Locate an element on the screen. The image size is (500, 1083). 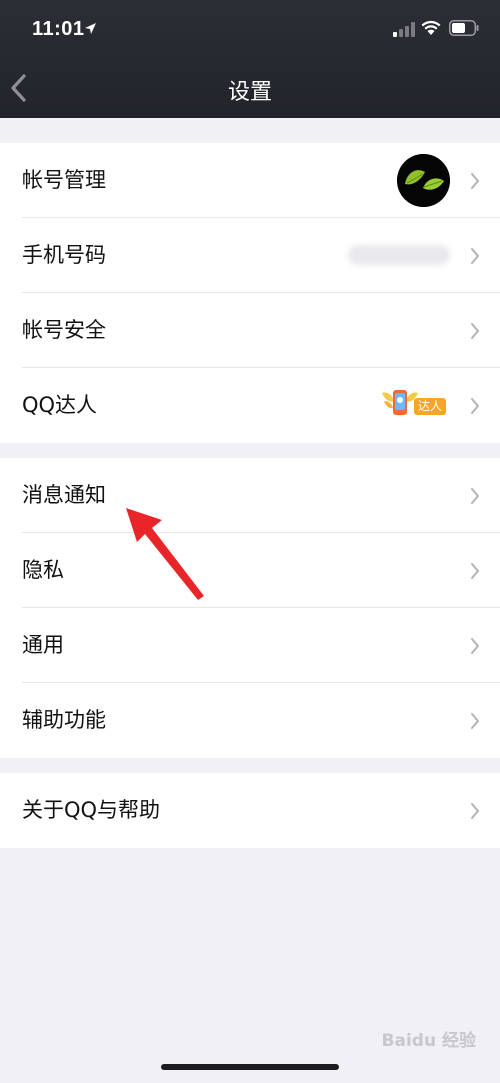
row-label: 帐号管理 is located at coordinates (64, 180).